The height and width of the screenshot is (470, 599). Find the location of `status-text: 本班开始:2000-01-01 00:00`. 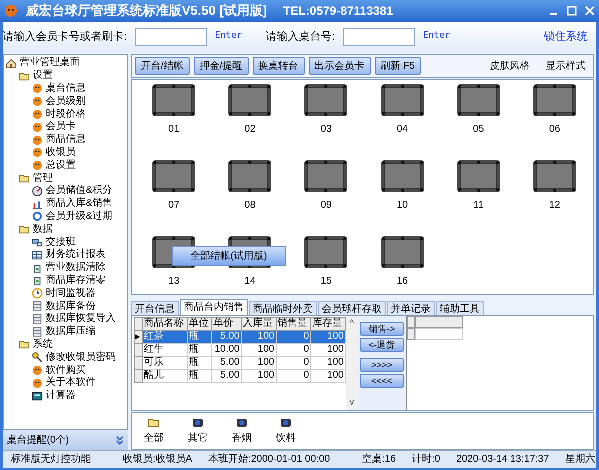

status-text: 本班开始:2000-01-01 00:00 is located at coordinates (269, 459).